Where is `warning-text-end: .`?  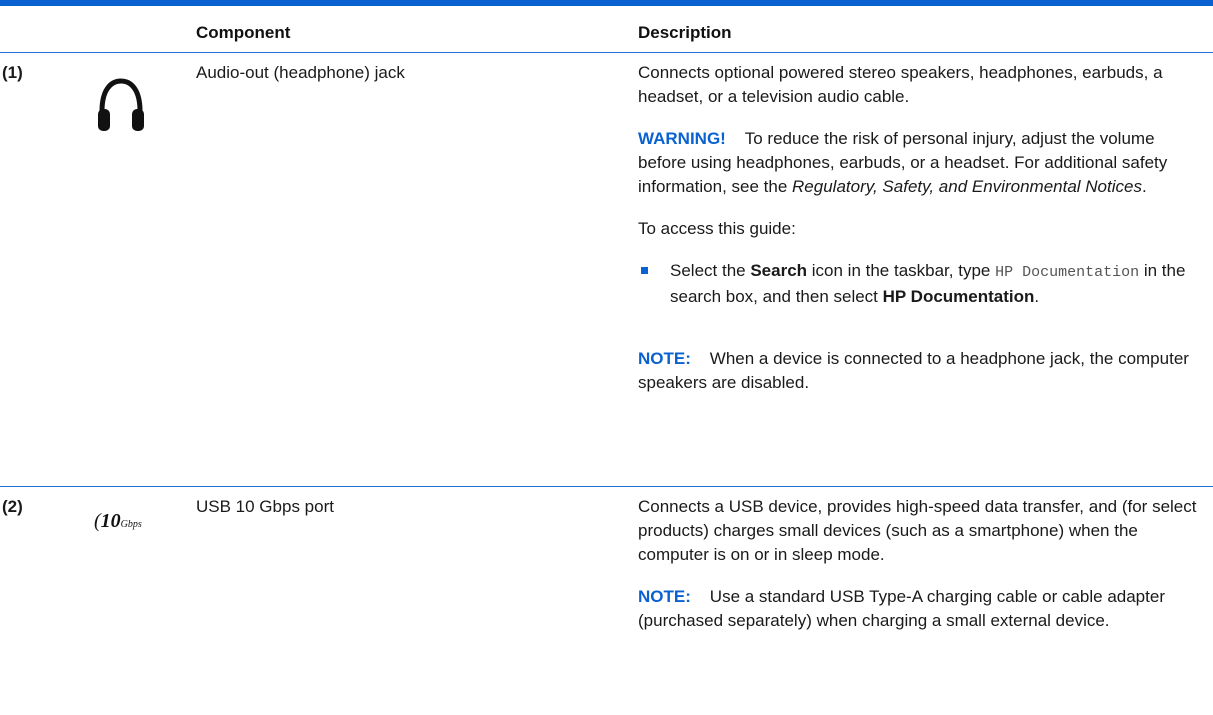 warning-text-end: . is located at coordinates (1144, 186).